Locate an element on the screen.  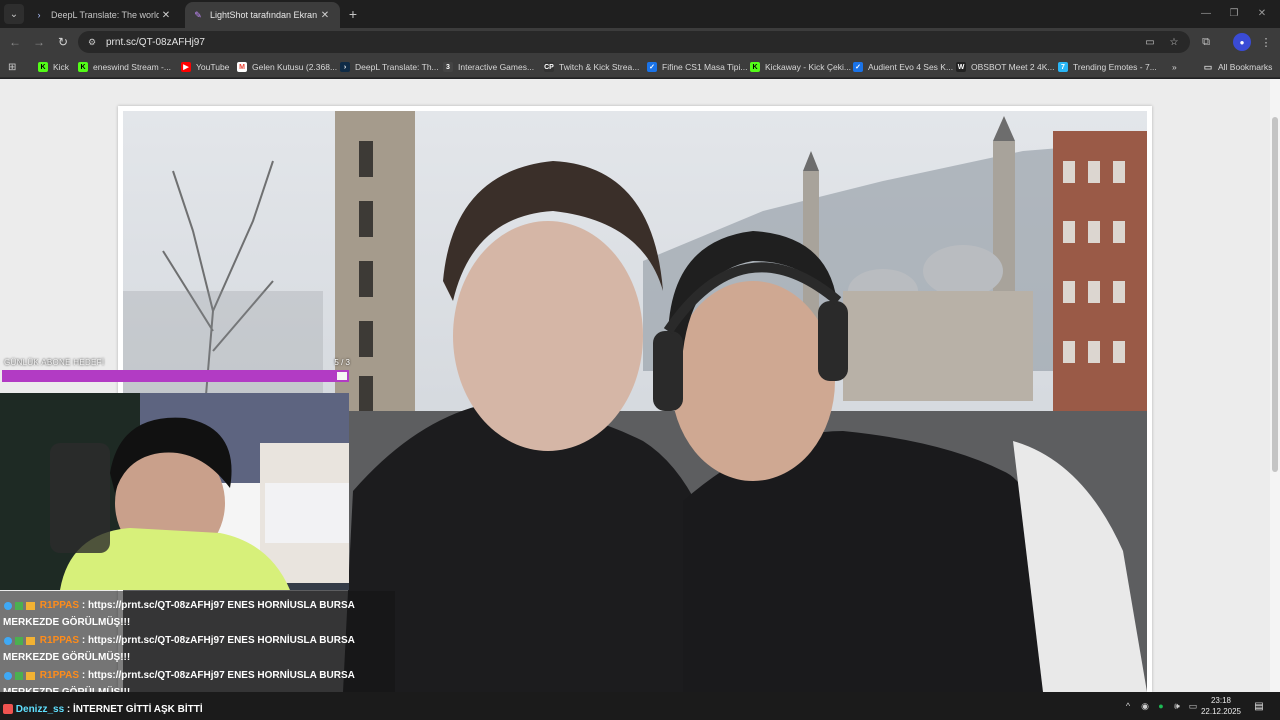
profile-avatar: ● is located at coordinates (1242, 42).